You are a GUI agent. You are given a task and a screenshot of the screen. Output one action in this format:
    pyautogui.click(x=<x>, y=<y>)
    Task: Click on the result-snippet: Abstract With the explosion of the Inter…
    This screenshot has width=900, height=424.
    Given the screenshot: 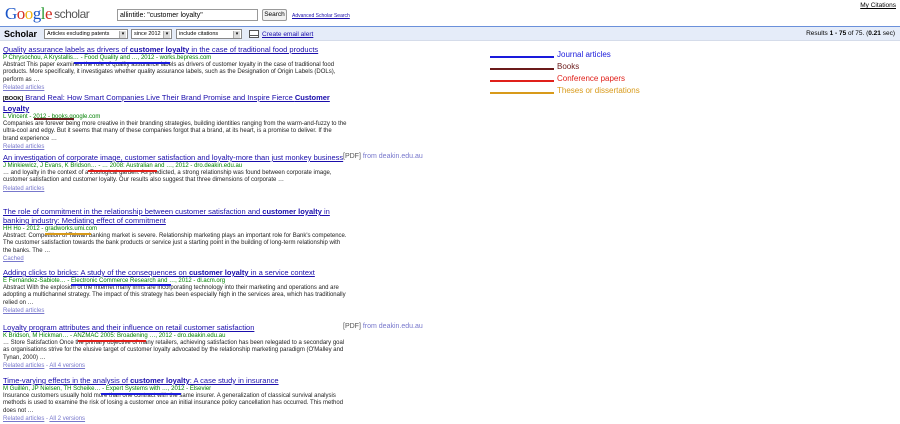 What is the action you would take?
    pyautogui.click(x=174, y=295)
    